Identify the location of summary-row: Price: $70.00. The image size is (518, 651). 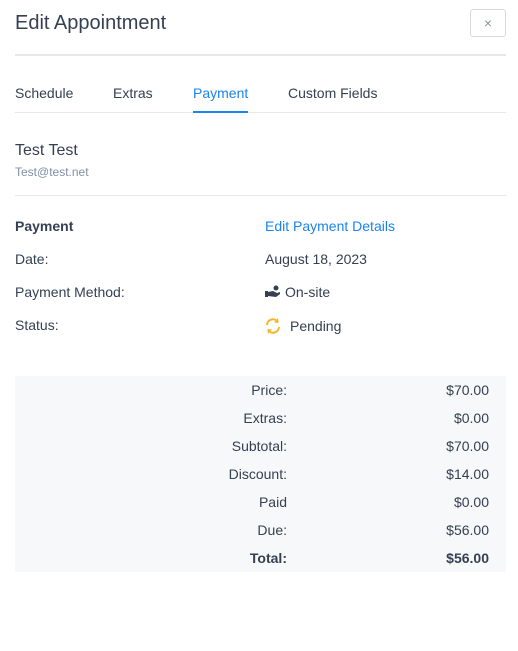
(260, 392).